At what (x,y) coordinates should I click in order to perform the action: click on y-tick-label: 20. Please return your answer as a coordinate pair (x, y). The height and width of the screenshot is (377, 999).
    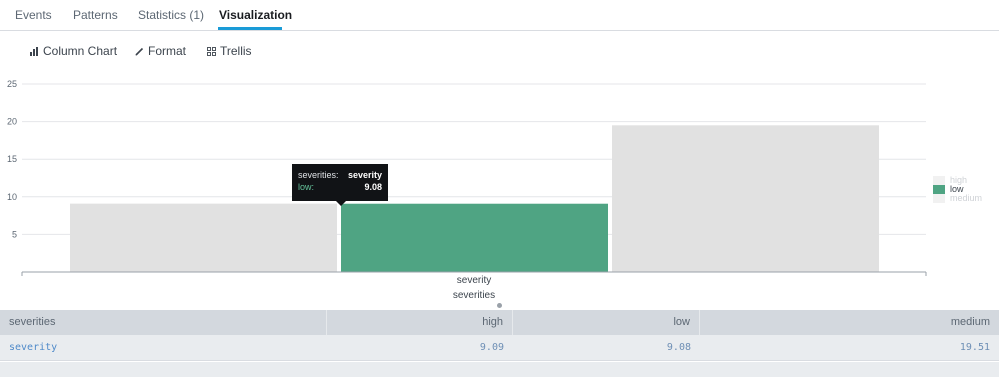
    Looking at the image, I should click on (12, 122).